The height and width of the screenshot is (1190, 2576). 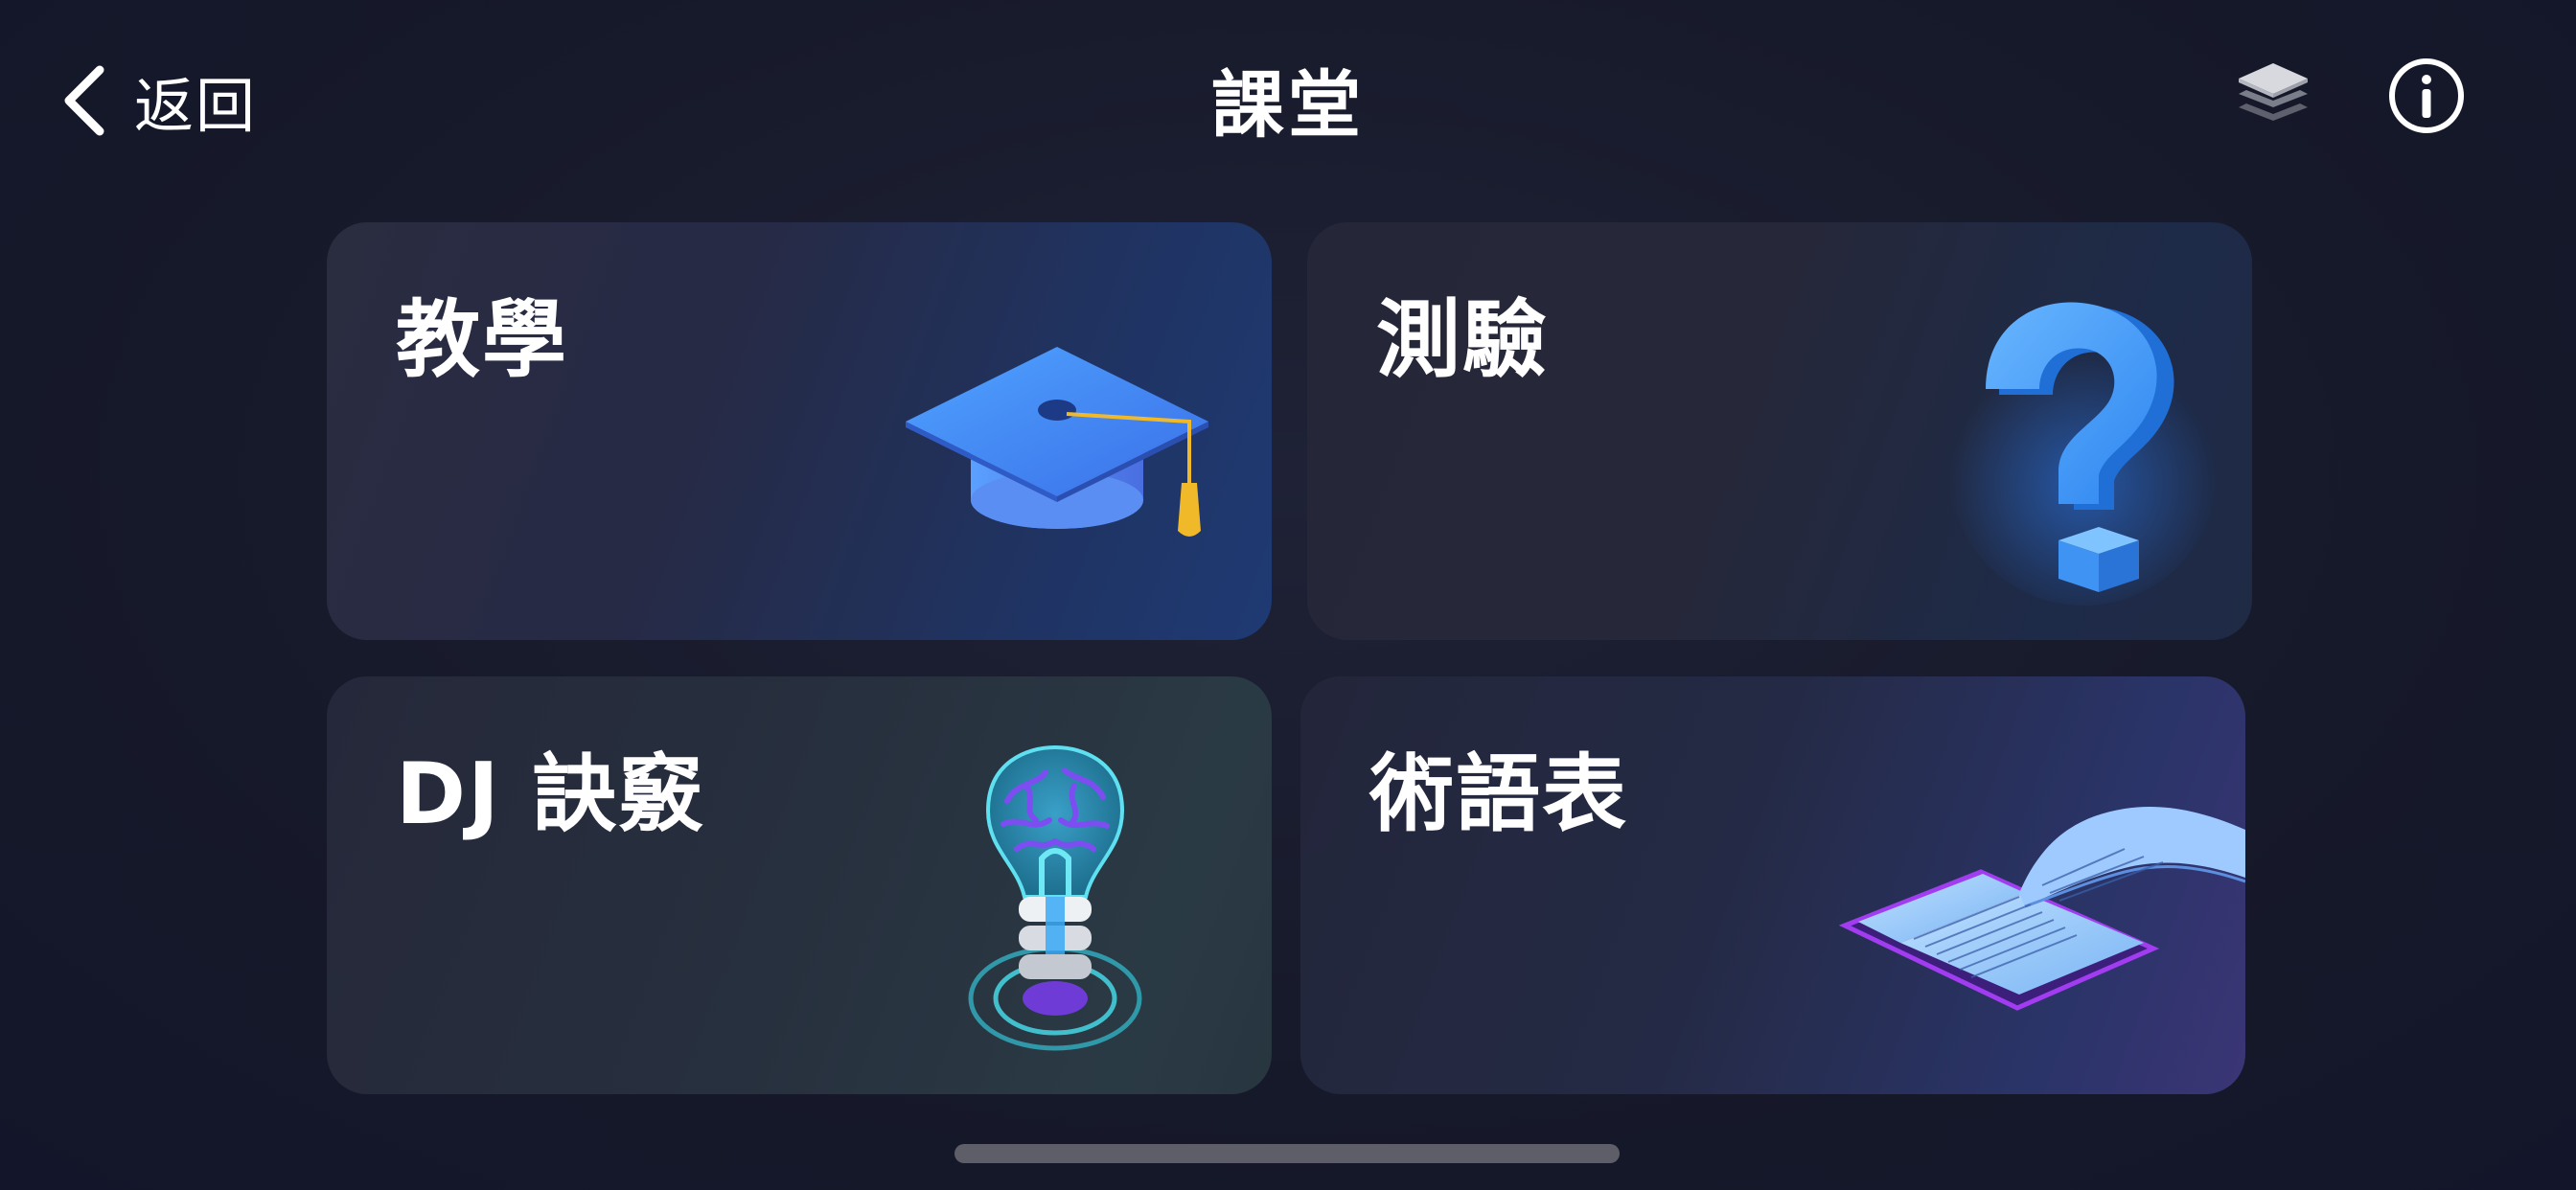 I want to click on layers-icon, so click(x=2273, y=96).